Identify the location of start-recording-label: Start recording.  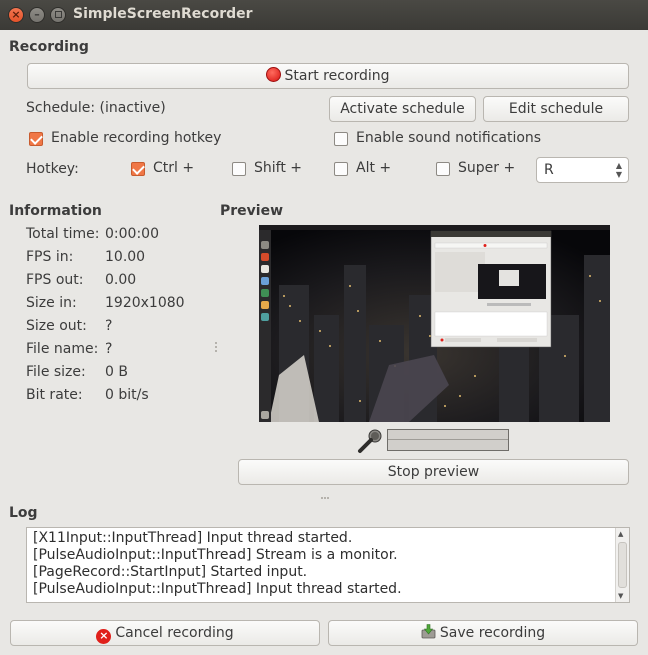
(337, 76).